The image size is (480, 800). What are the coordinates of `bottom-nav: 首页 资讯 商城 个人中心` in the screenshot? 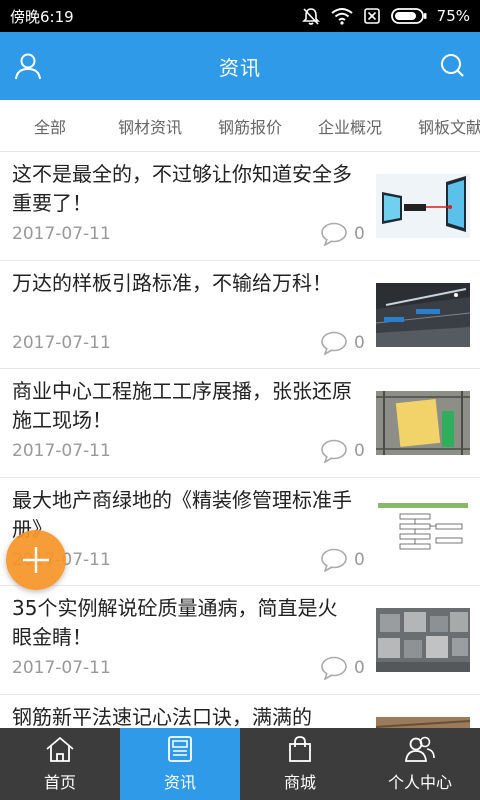 It's located at (240, 764).